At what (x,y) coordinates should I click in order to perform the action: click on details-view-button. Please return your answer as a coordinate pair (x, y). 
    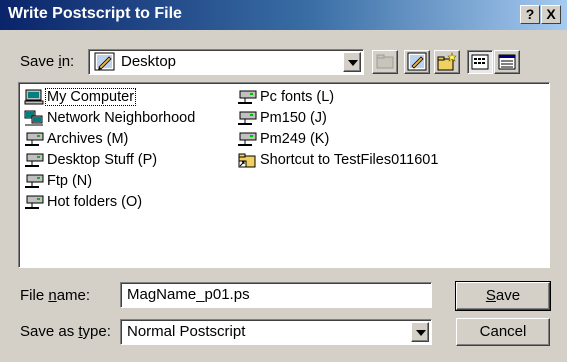
    Looking at the image, I should click on (507, 62).